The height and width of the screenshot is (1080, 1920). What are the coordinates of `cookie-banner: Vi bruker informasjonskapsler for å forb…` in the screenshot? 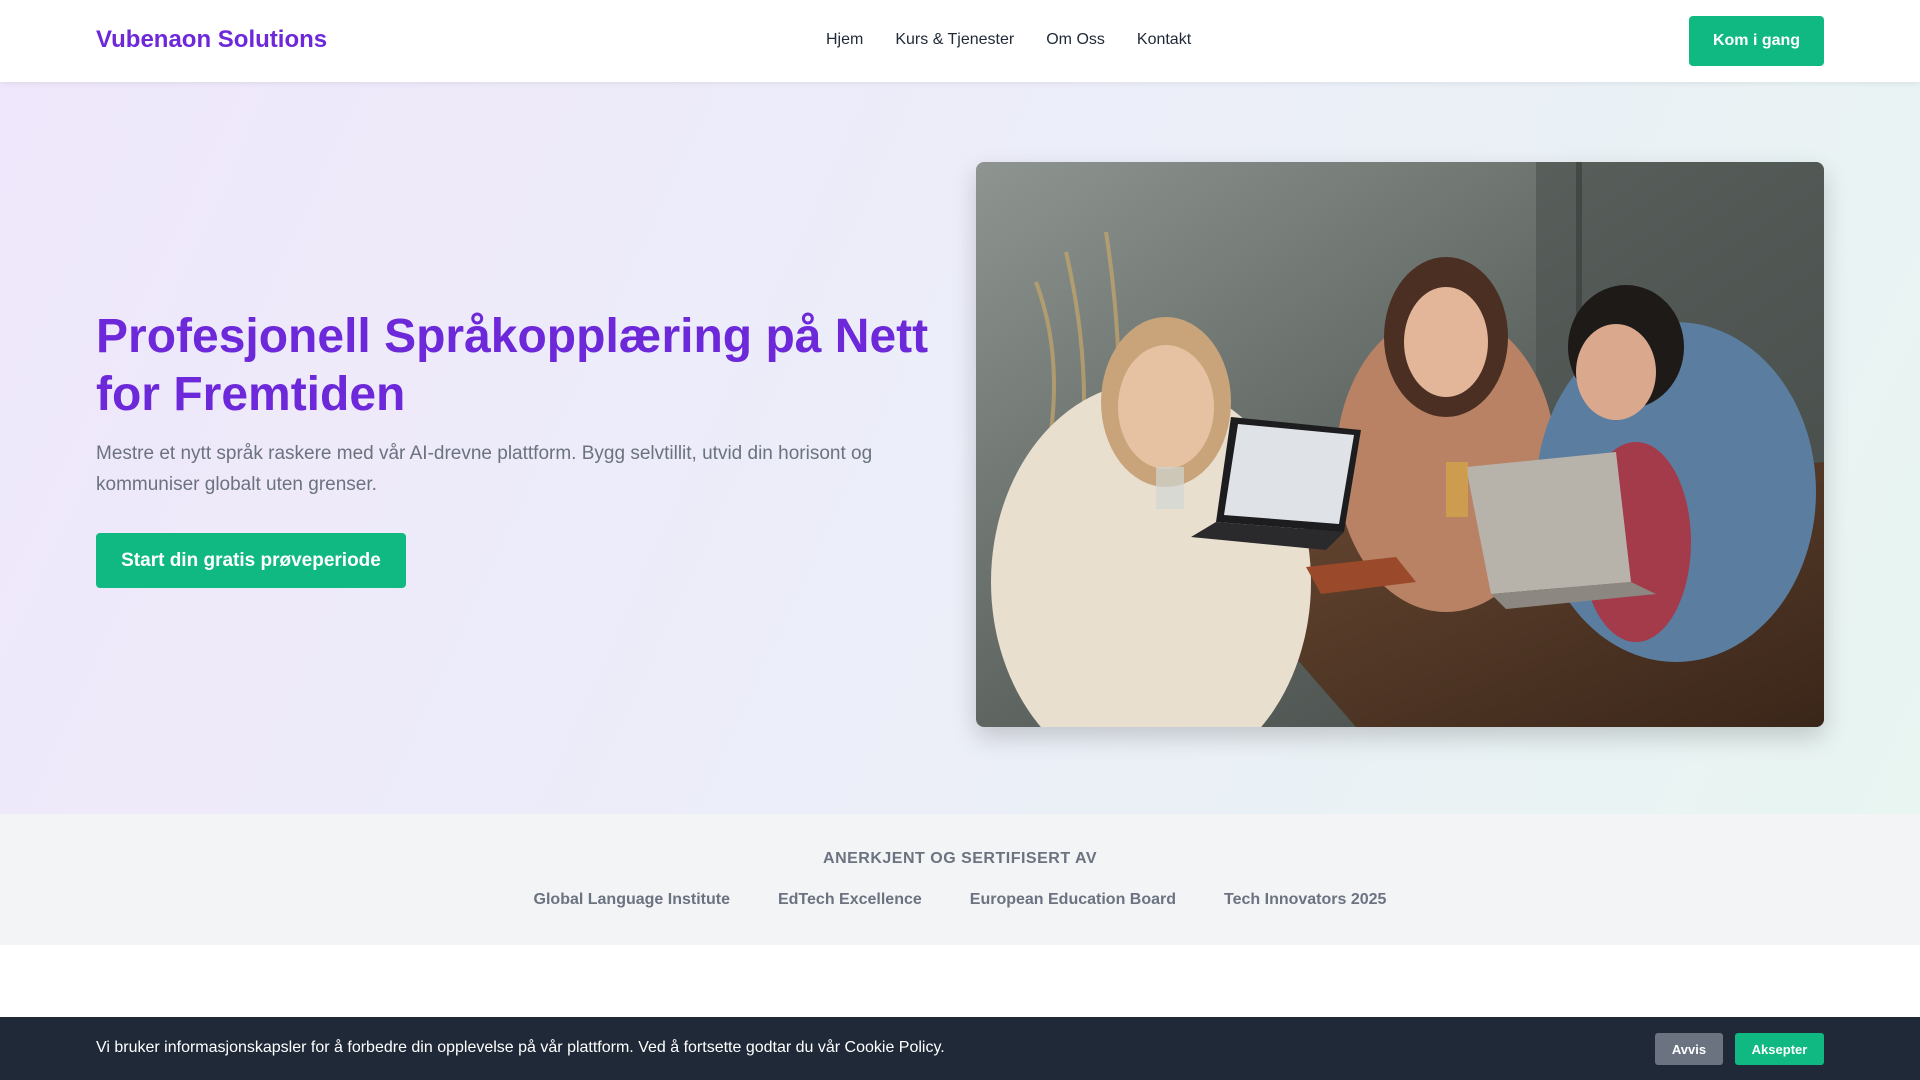 It's located at (960, 1048).